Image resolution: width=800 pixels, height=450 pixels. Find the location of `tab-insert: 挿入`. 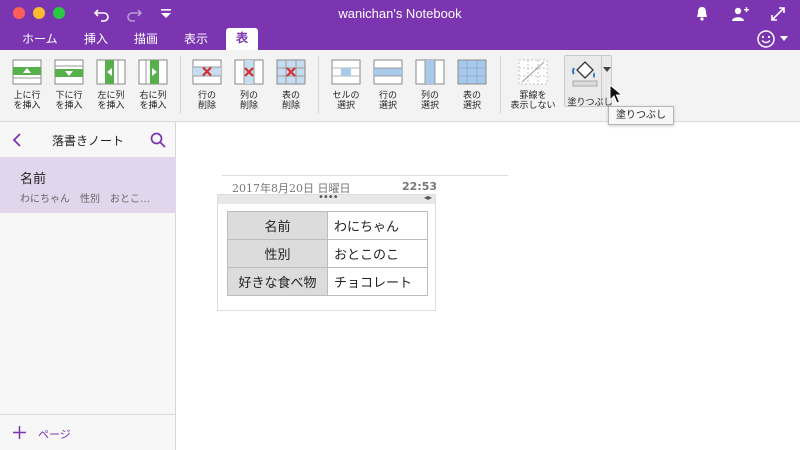

tab-insert: 挿入 is located at coordinates (96, 39).